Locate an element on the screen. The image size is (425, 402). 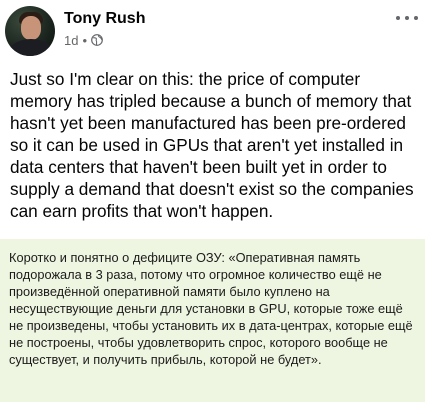
post-meta: 1d • is located at coordinates (83, 40).